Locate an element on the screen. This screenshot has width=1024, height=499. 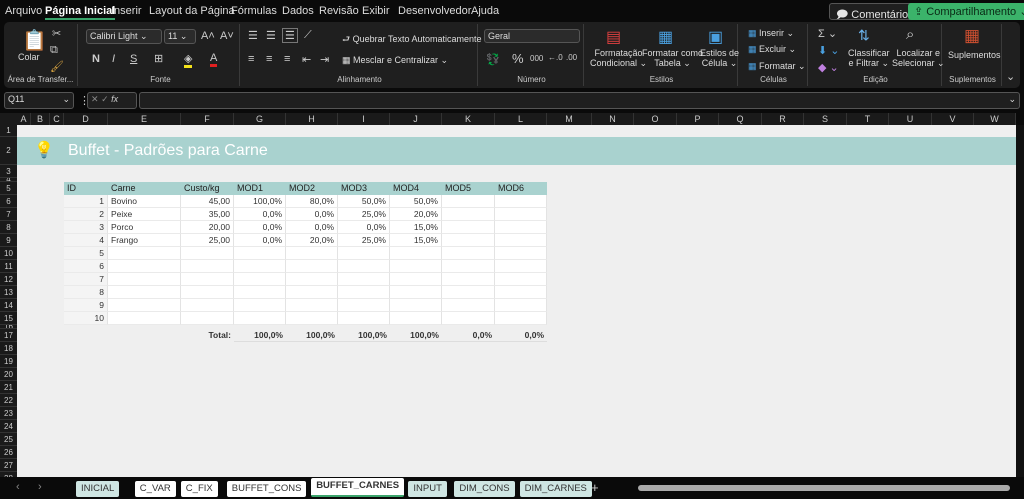
row-header: 12 is located at coordinates (8, 279).